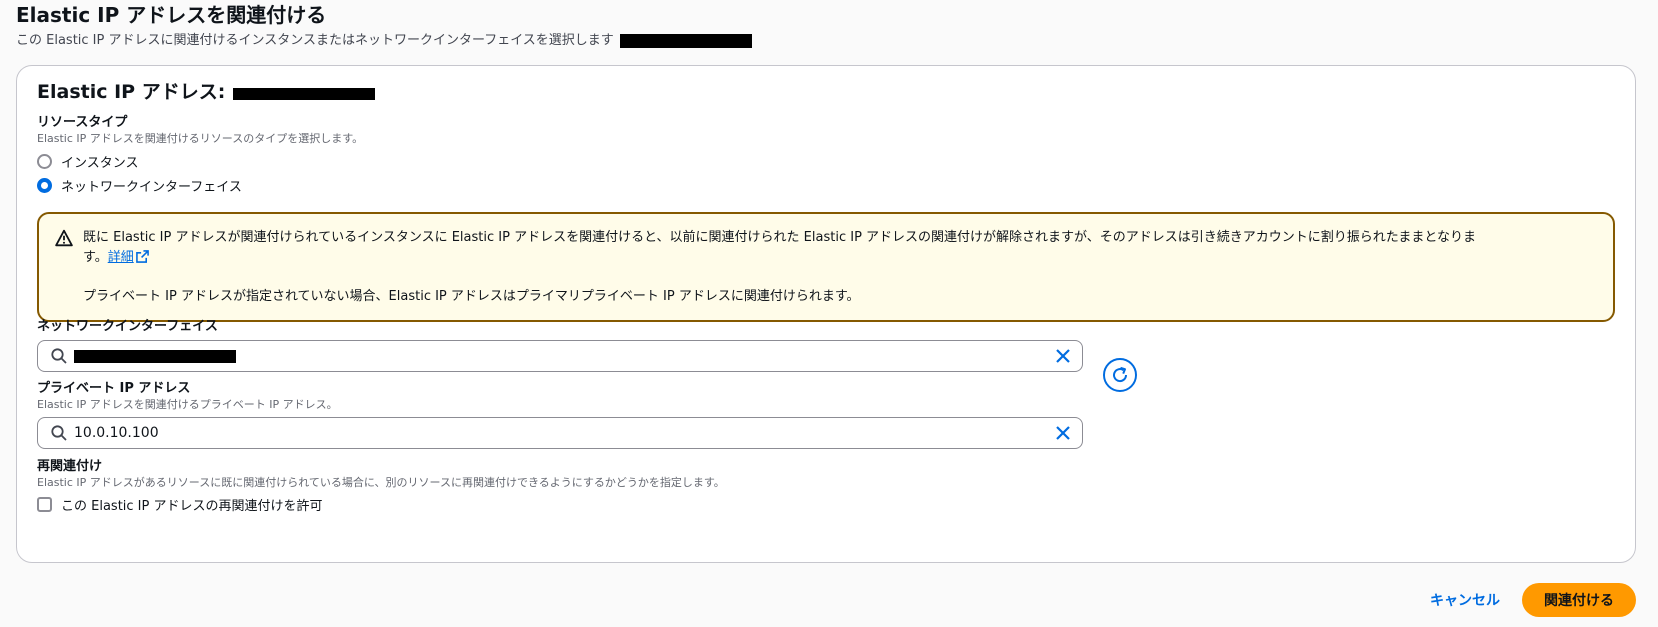 This screenshot has width=1658, height=627. I want to click on private-ip-label: プライベート IP アドレス, so click(114, 388).